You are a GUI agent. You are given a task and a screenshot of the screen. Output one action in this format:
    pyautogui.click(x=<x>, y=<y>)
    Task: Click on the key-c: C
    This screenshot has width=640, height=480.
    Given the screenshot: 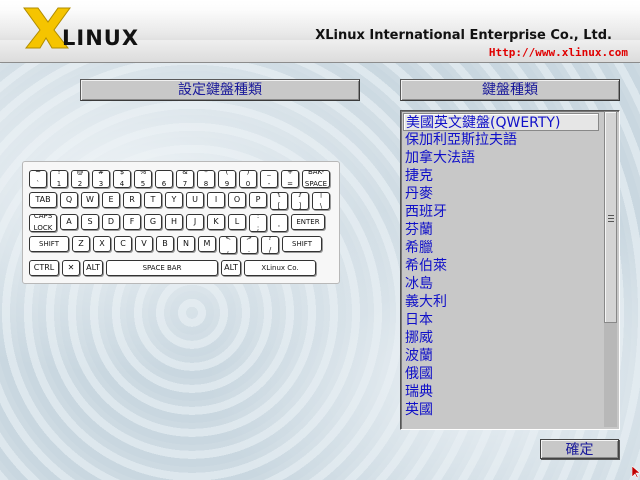 What is the action you would take?
    pyautogui.click(x=123, y=244)
    